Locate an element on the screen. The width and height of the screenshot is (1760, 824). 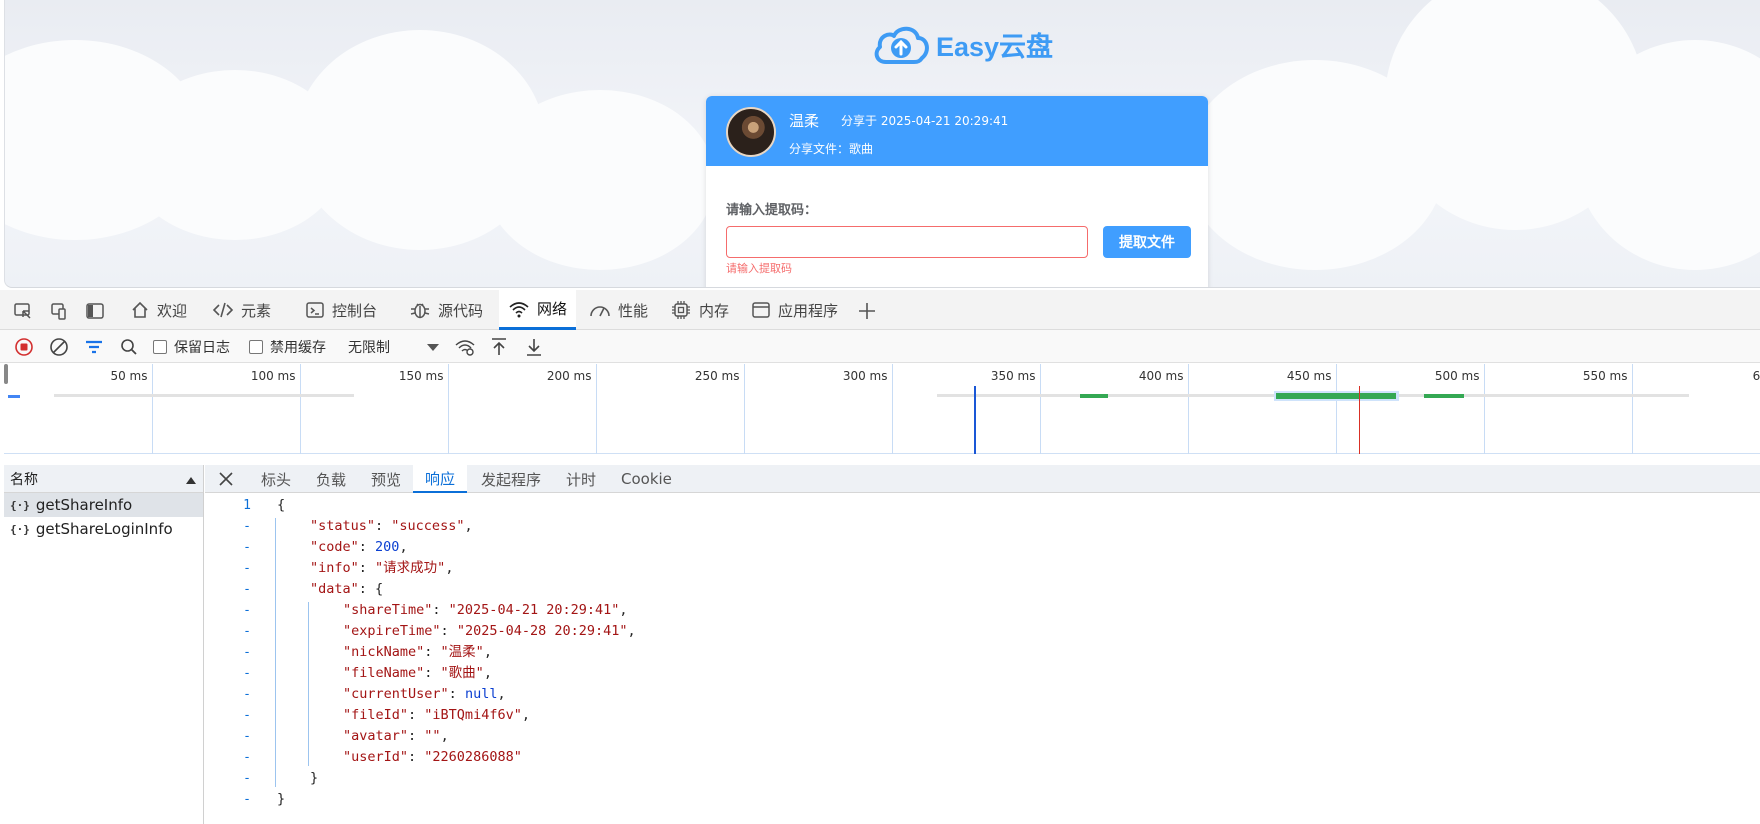
request-name: getShareInfo is located at coordinates (84, 505).